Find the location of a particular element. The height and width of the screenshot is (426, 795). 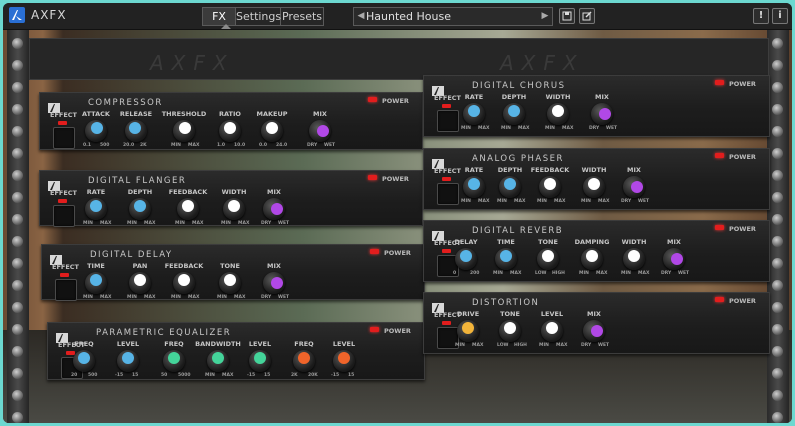

knob-damping is located at coordinates (592, 259).